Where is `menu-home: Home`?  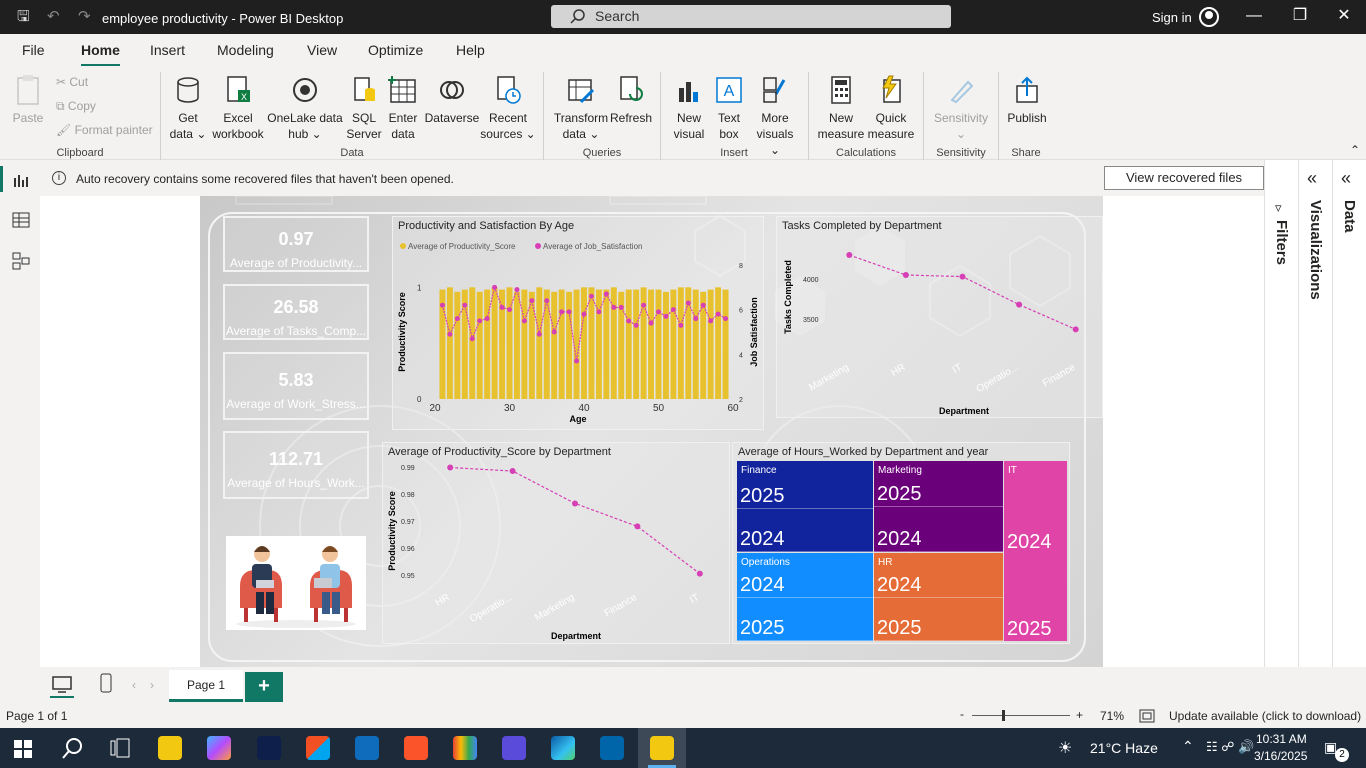
menu-home: Home is located at coordinates (100, 54).